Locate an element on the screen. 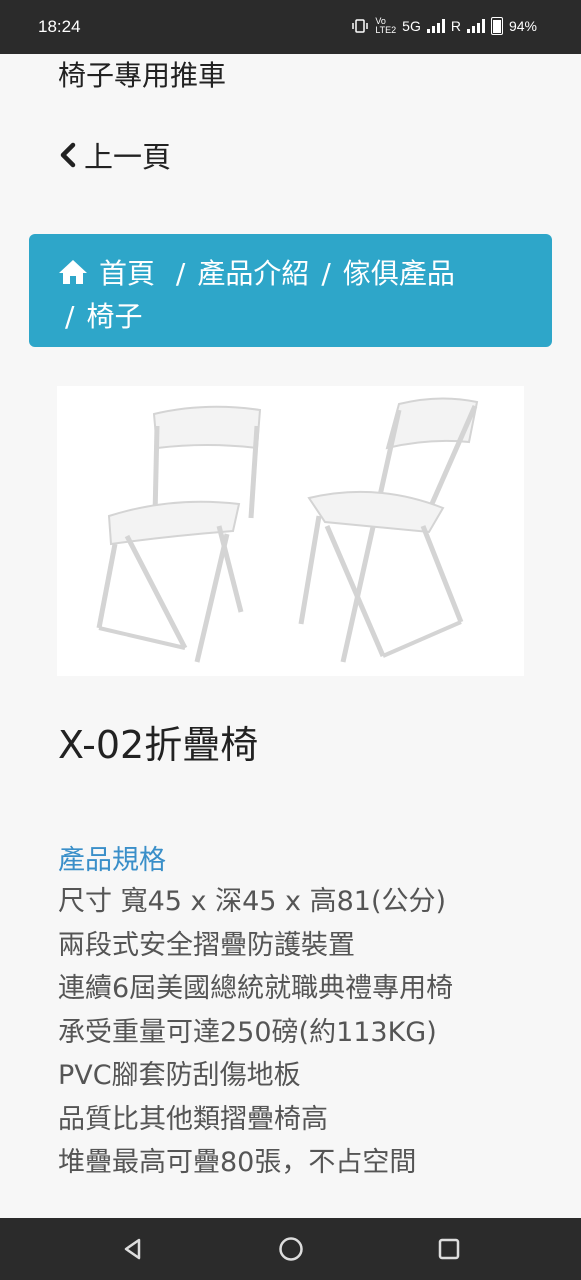  folding-chairs-image is located at coordinates (287, 530).